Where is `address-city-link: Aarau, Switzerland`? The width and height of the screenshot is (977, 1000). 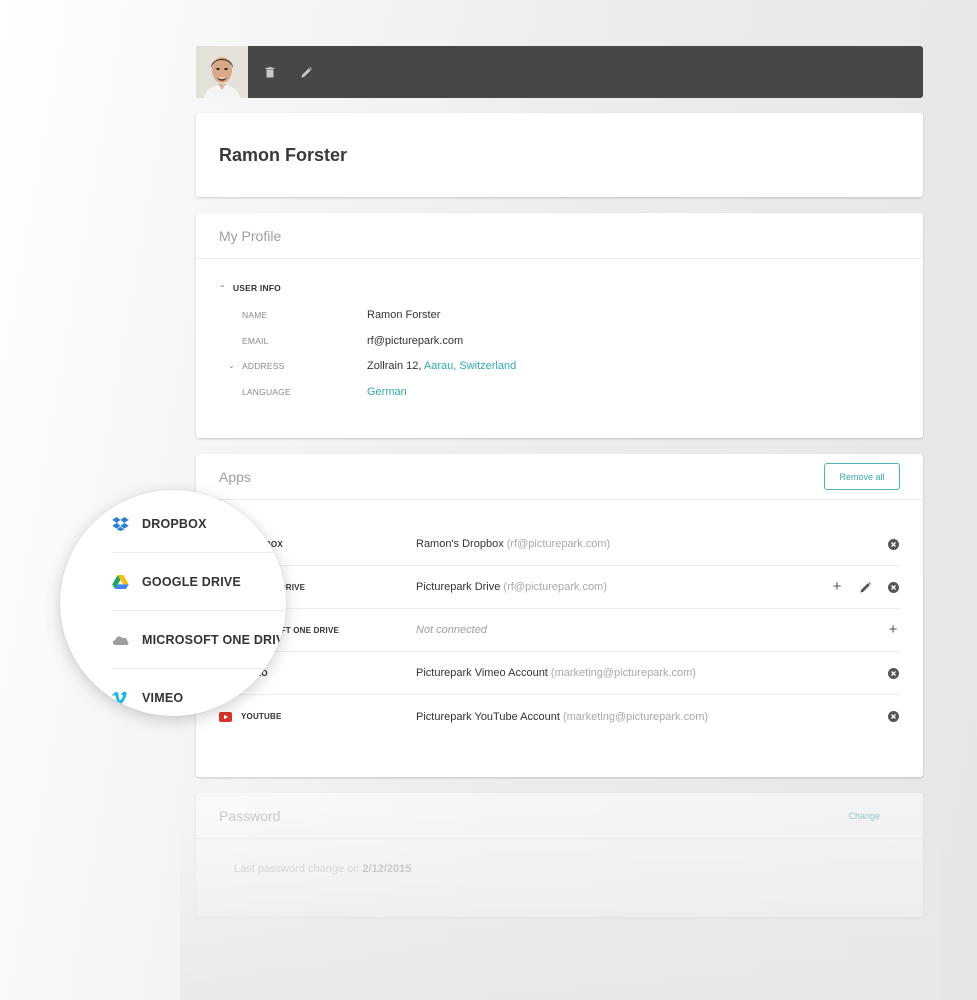
address-city-link: Aarau, Switzerland is located at coordinates (470, 366).